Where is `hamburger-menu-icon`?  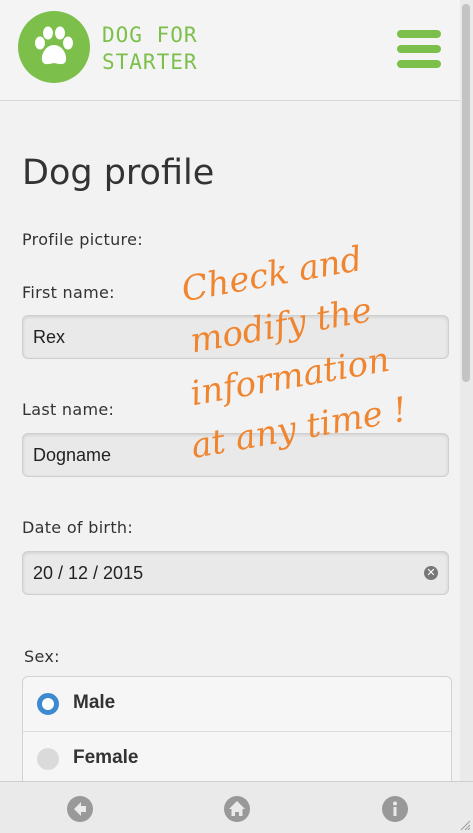 hamburger-menu-icon is located at coordinates (419, 50).